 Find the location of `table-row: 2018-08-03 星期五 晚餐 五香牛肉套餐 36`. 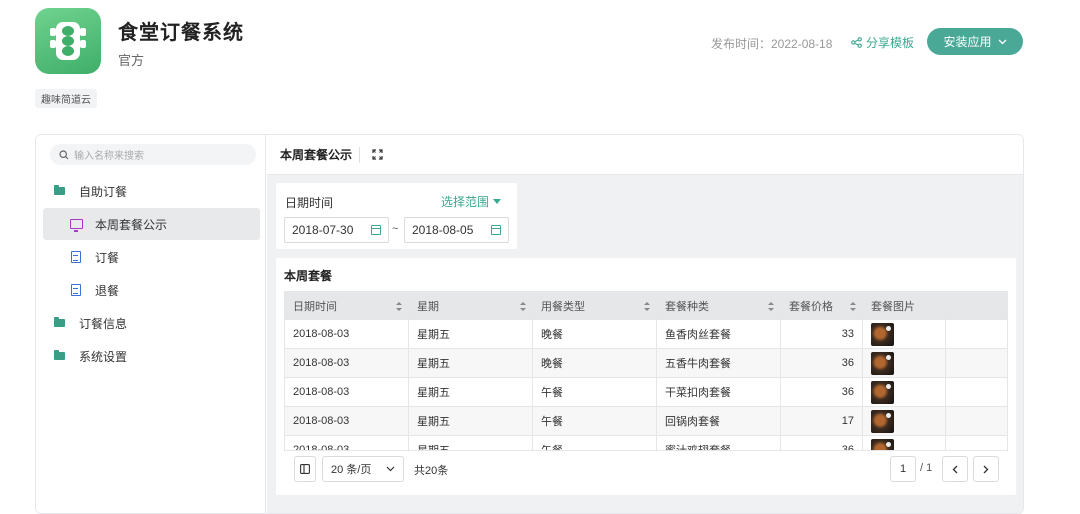

table-row: 2018-08-03 星期五 晚餐 五香牛肉套餐 36 is located at coordinates (646, 363).